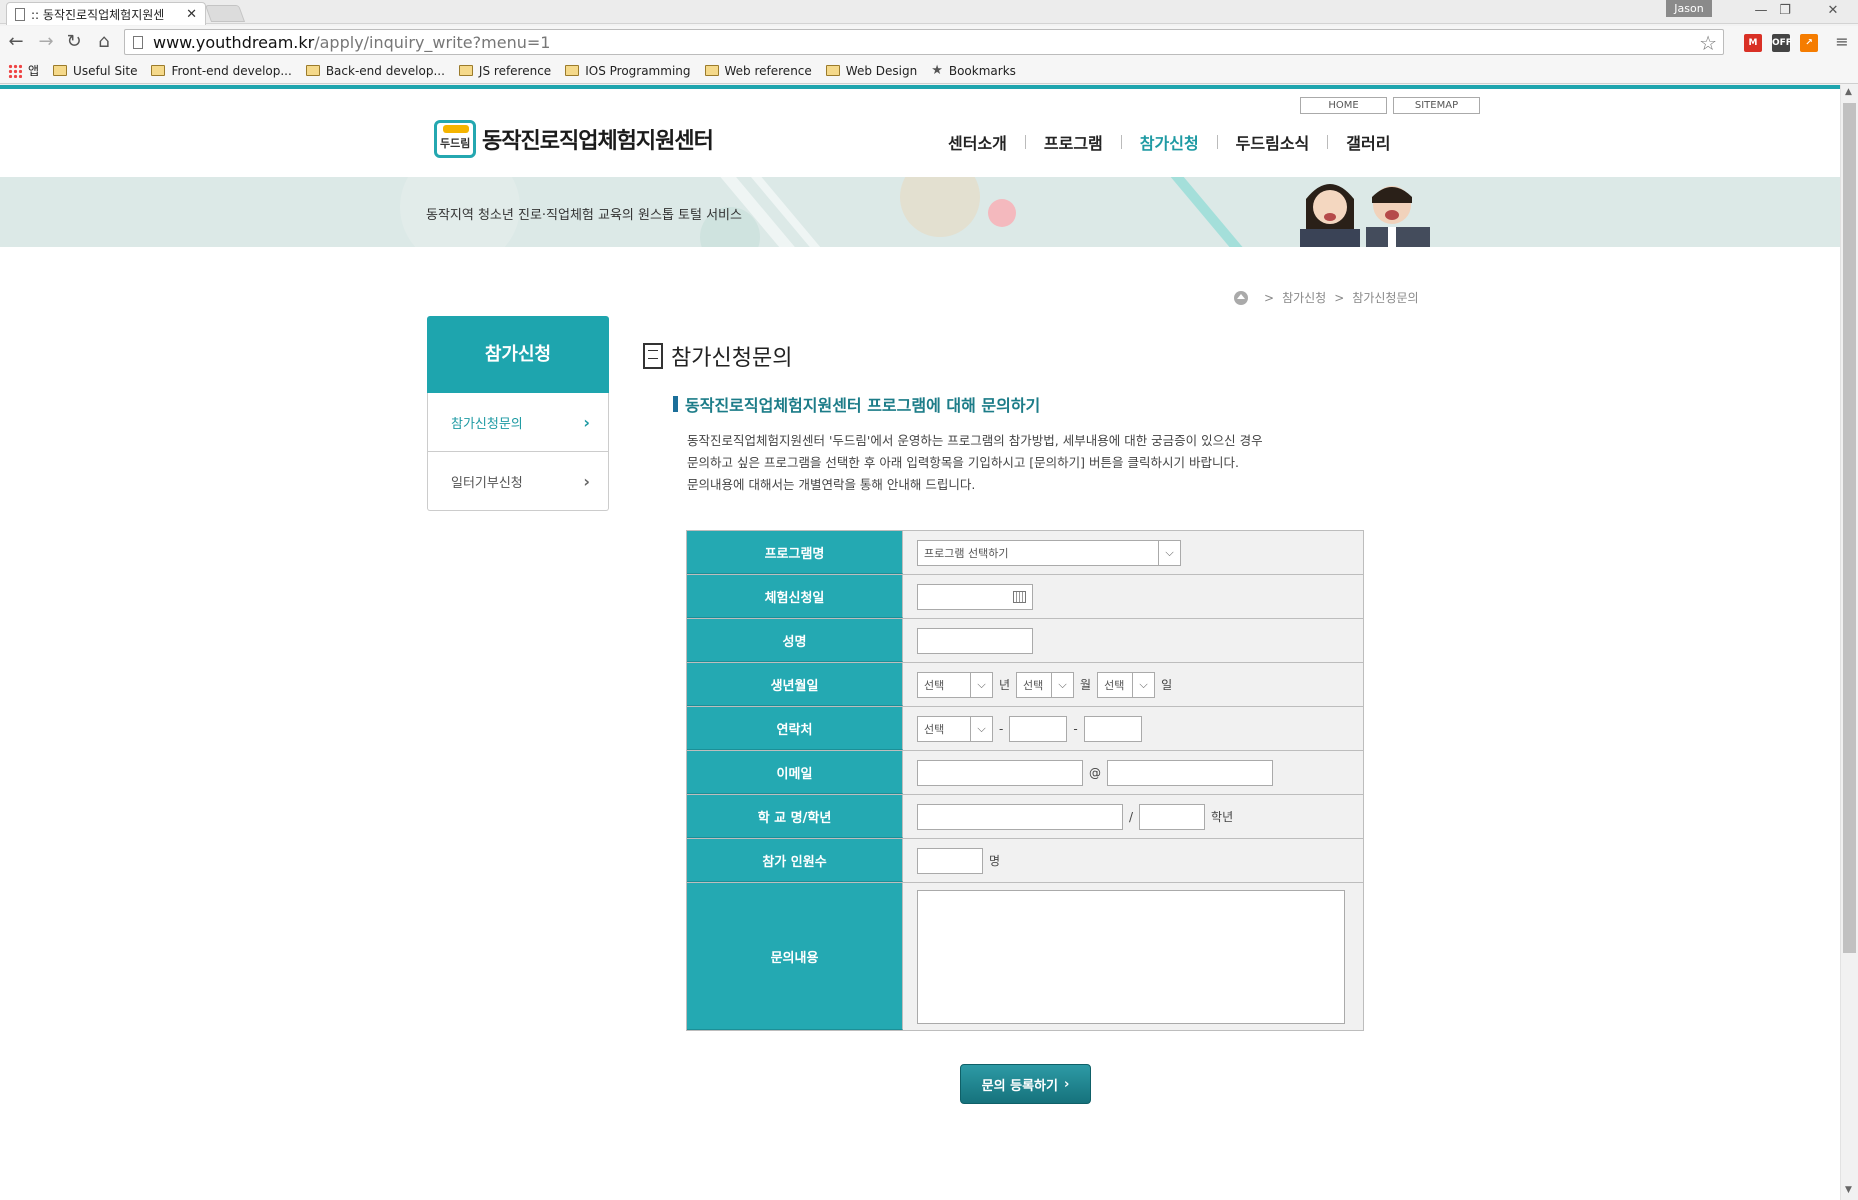 This screenshot has height=1200, width=1858. I want to click on form-row-phone: 연락처 선택 ⌵ - -, so click(1025, 729).